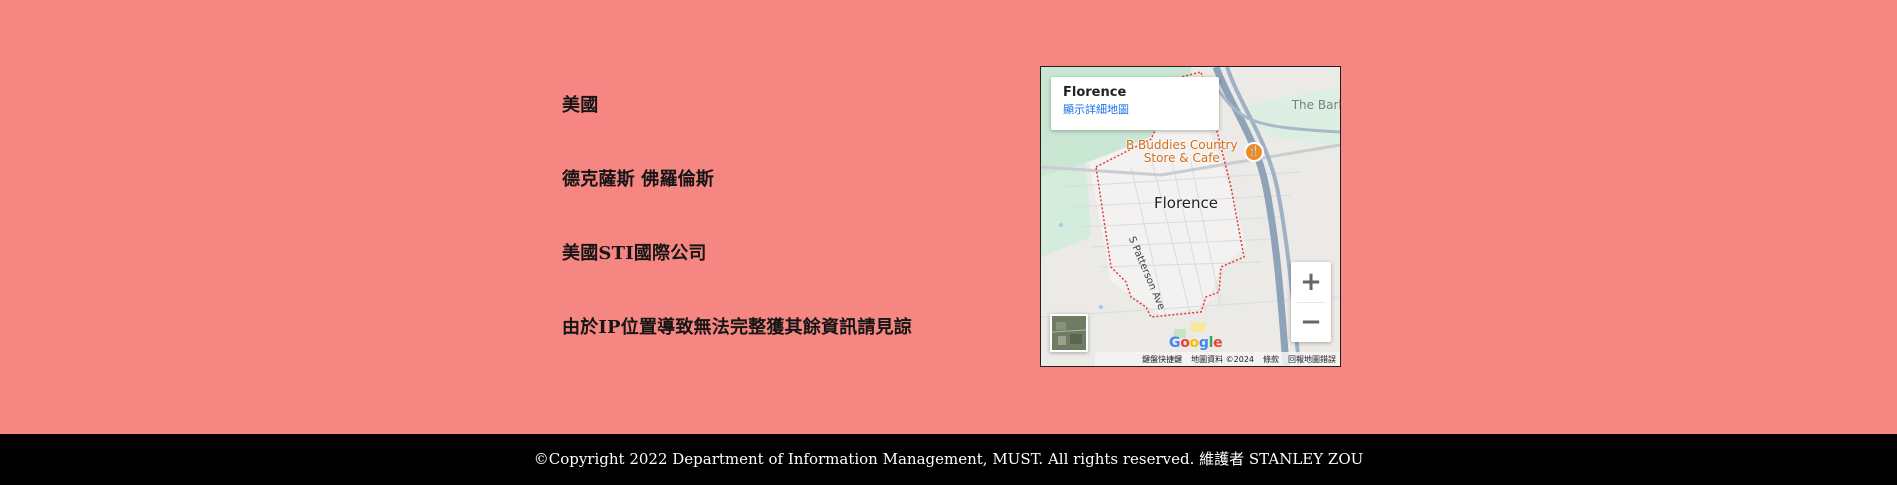  I want to click on satellite-toggle, so click(1069, 333).